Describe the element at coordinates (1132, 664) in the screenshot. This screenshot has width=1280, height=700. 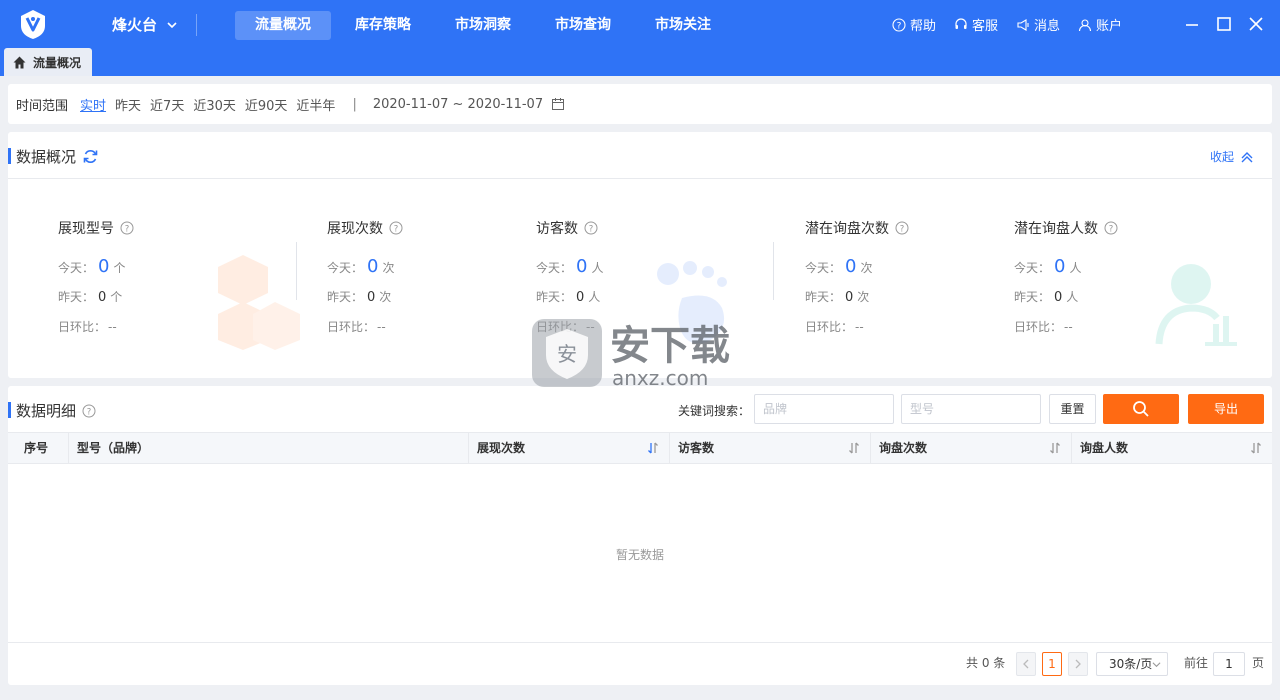
I see `page-size-select: 30条/页` at that location.